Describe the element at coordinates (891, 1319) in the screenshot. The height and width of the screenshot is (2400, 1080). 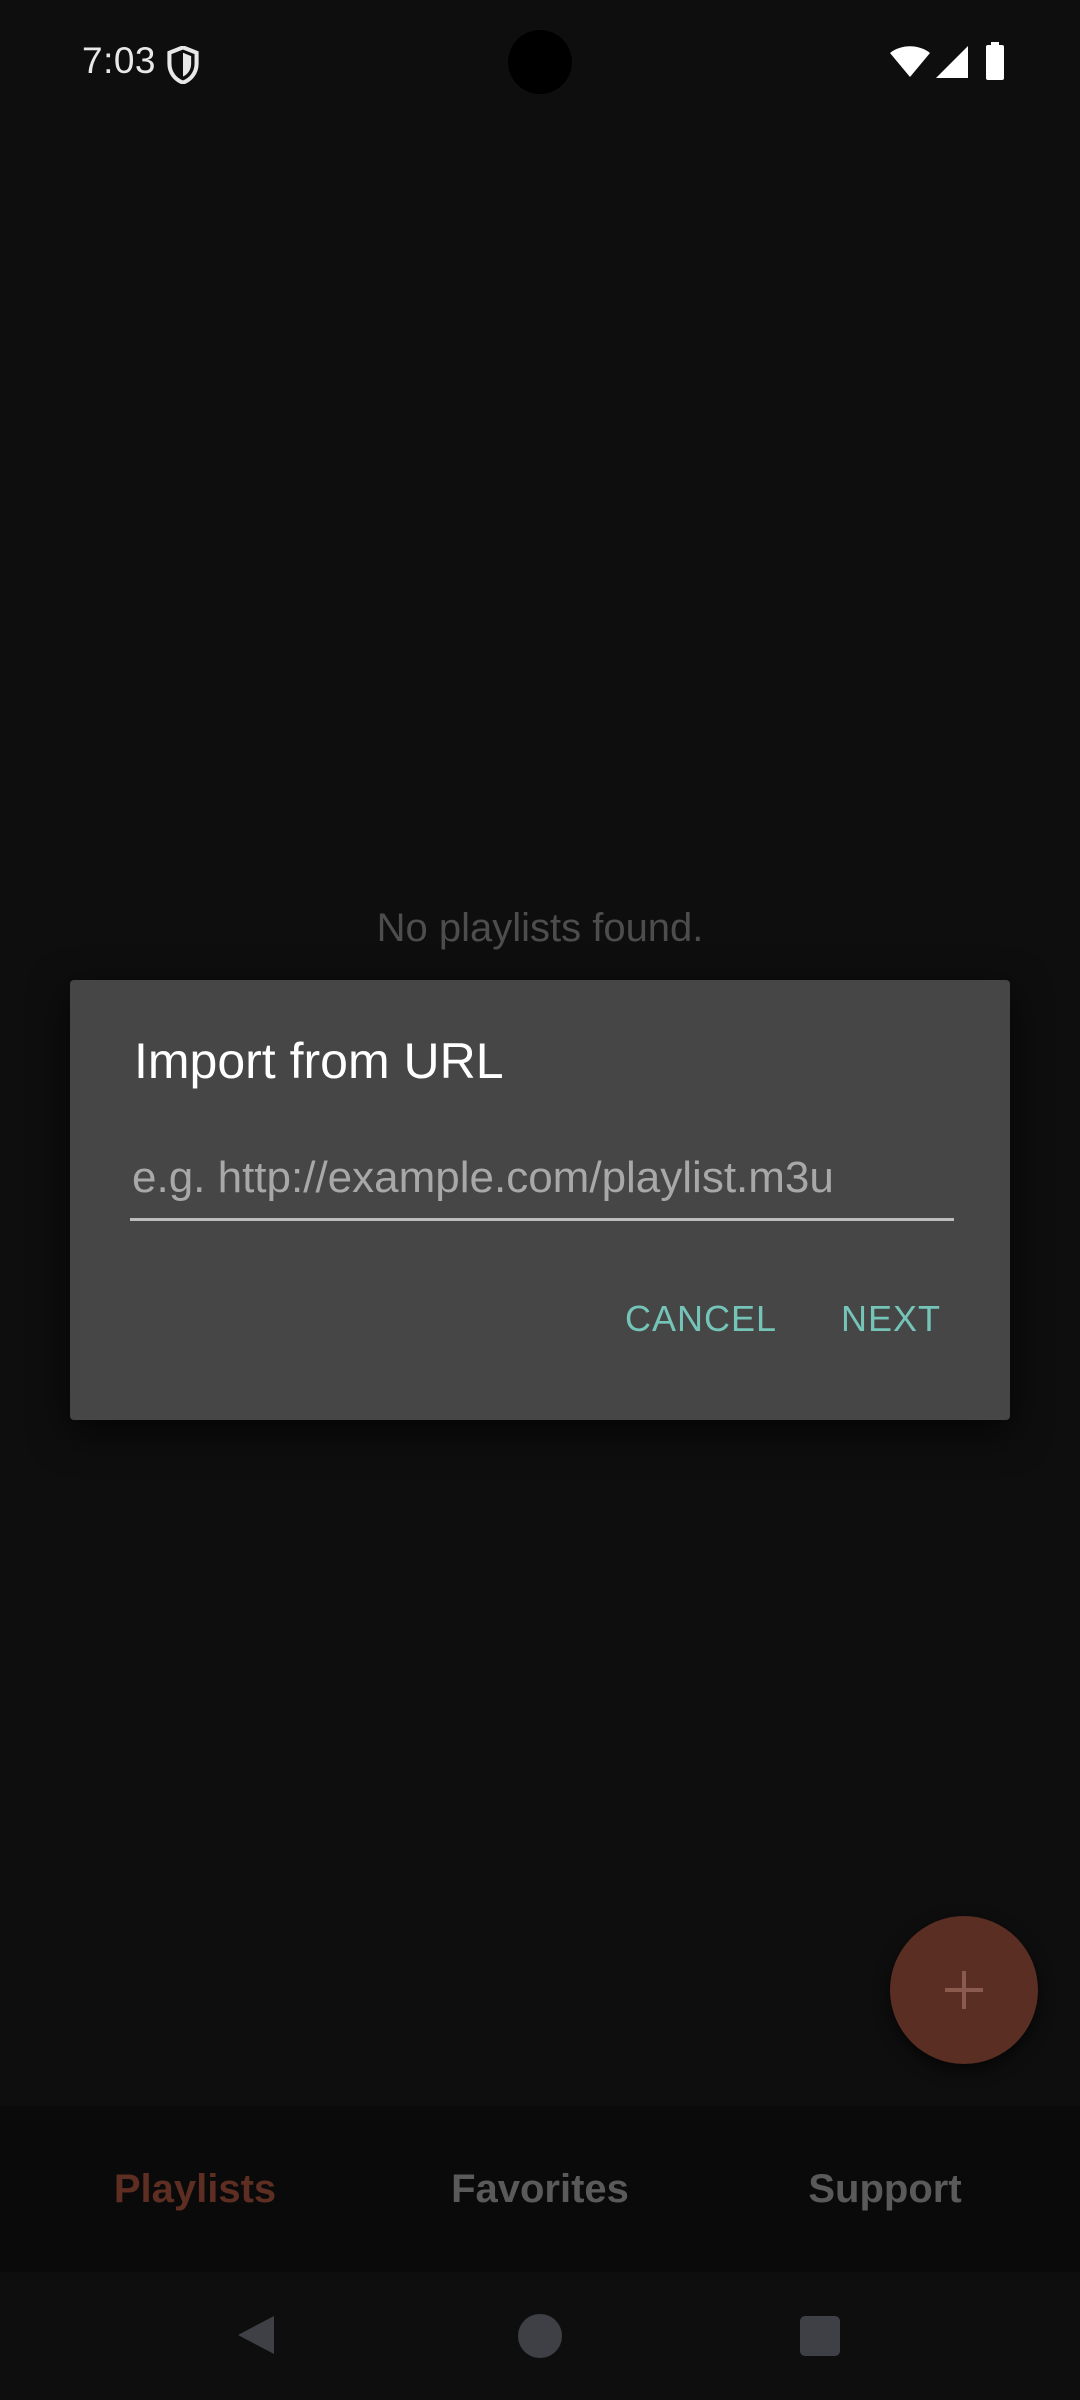
I see `next-button: NEXT` at that location.